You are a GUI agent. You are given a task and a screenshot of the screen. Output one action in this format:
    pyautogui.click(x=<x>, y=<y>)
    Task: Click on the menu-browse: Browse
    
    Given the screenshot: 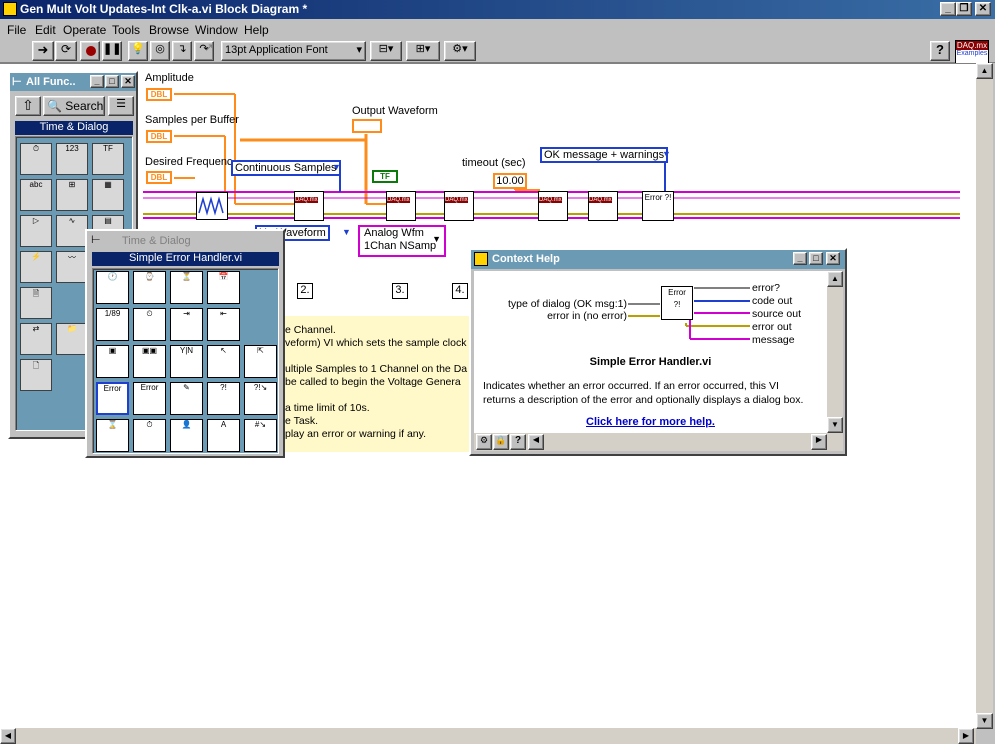 What is the action you would take?
    pyautogui.click(x=169, y=30)
    